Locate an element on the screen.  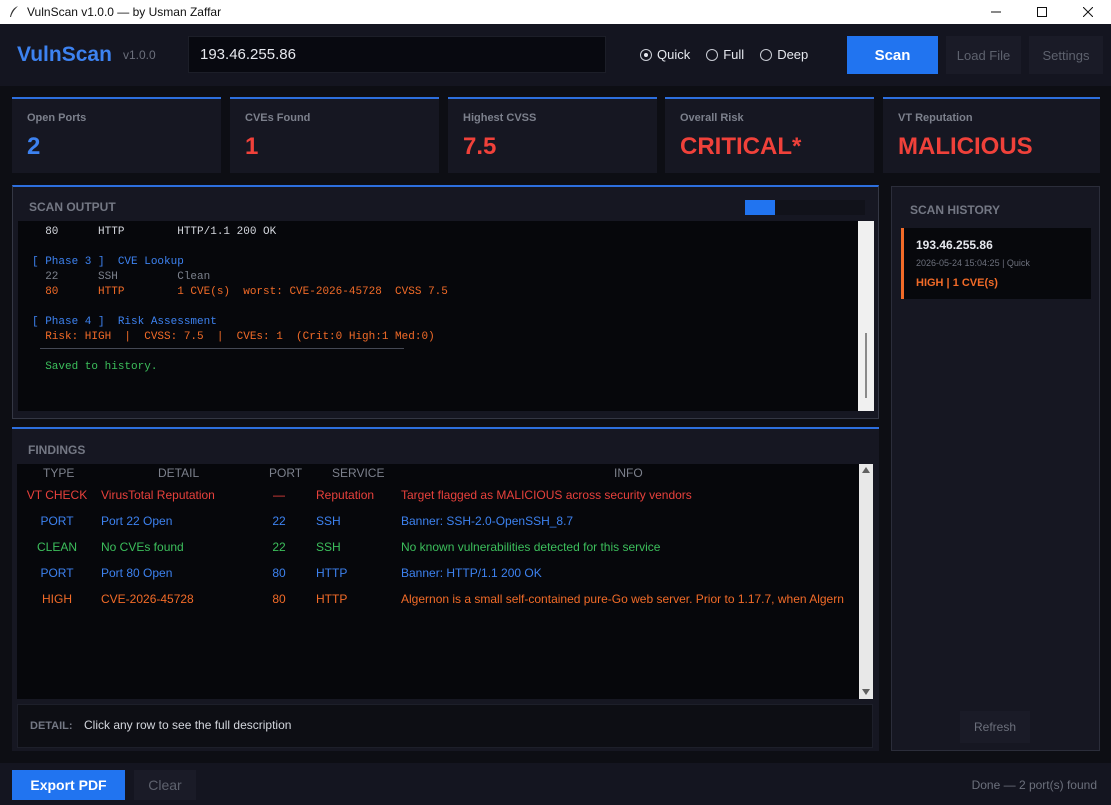
stat-label: Highest CVSS is located at coordinates (500, 118).